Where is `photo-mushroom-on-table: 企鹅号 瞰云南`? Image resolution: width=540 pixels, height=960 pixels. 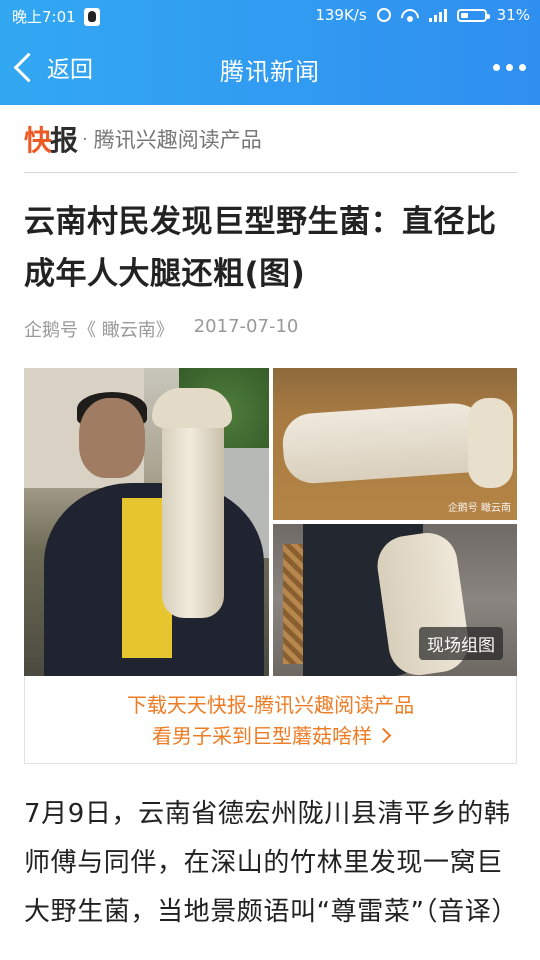
photo-mushroom-on-table: 企鹅号 瞰云南 is located at coordinates (395, 444).